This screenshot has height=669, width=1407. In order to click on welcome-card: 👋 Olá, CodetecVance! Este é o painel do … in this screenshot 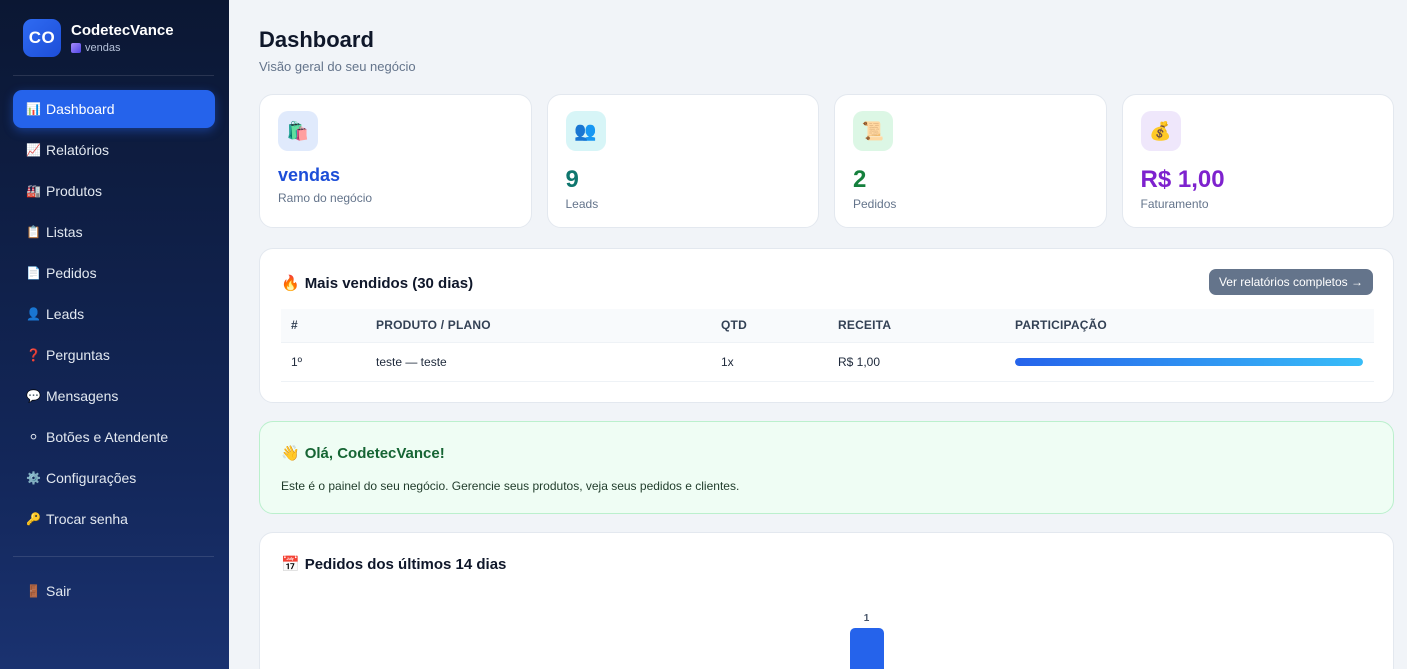, I will do `click(826, 467)`.